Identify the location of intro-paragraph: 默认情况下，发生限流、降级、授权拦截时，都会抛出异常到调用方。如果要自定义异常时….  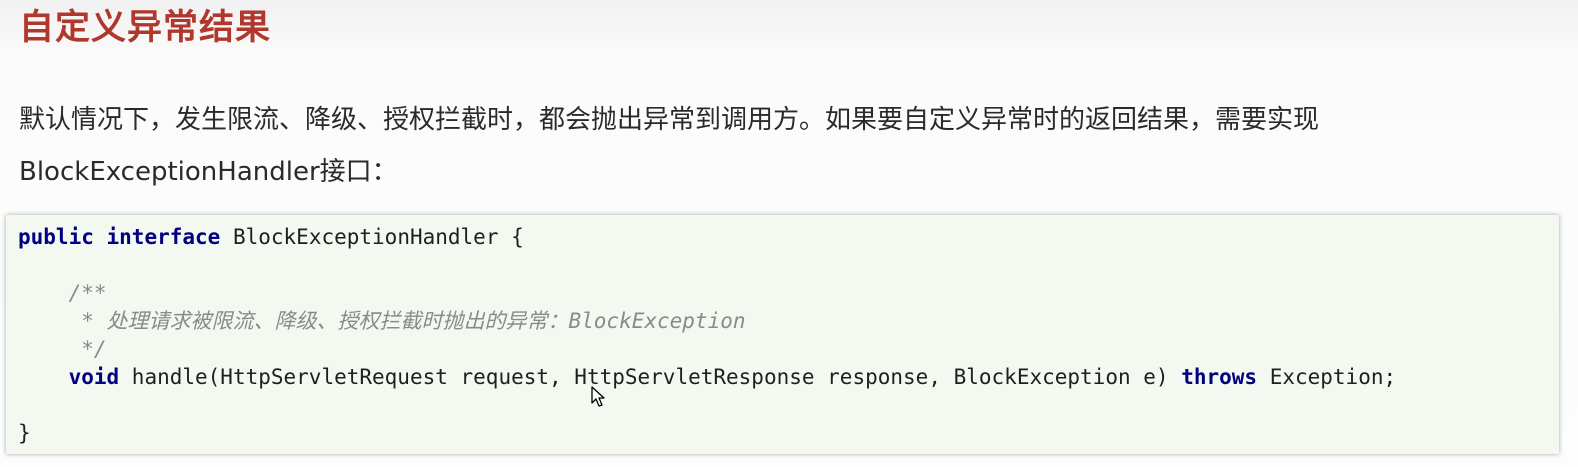
(669, 146).